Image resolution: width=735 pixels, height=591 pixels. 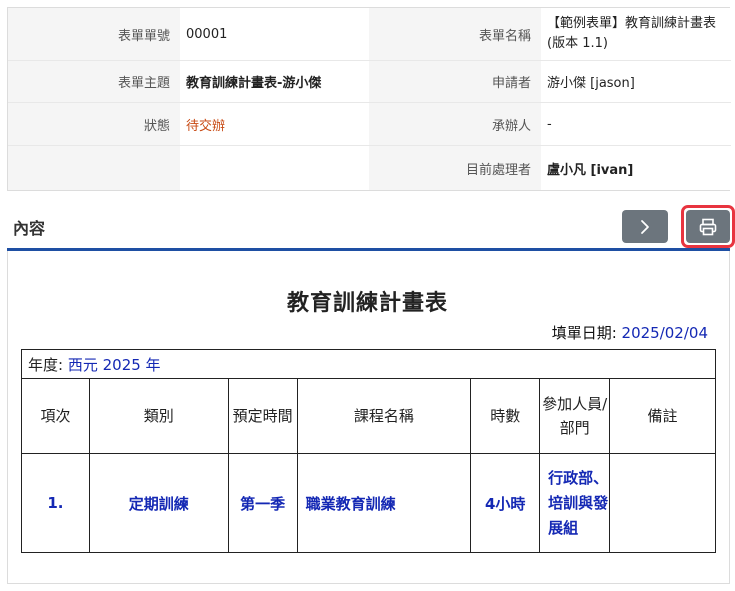 I want to click on current-handler-value: 盧小凡 [ivan], so click(x=636, y=168).